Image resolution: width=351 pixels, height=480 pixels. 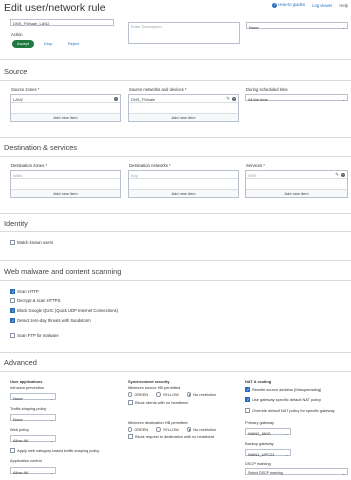 What do you see at coordinates (183, 184) in the screenshot?
I see `destination-networks-list: Any Add new item` at bounding box center [183, 184].